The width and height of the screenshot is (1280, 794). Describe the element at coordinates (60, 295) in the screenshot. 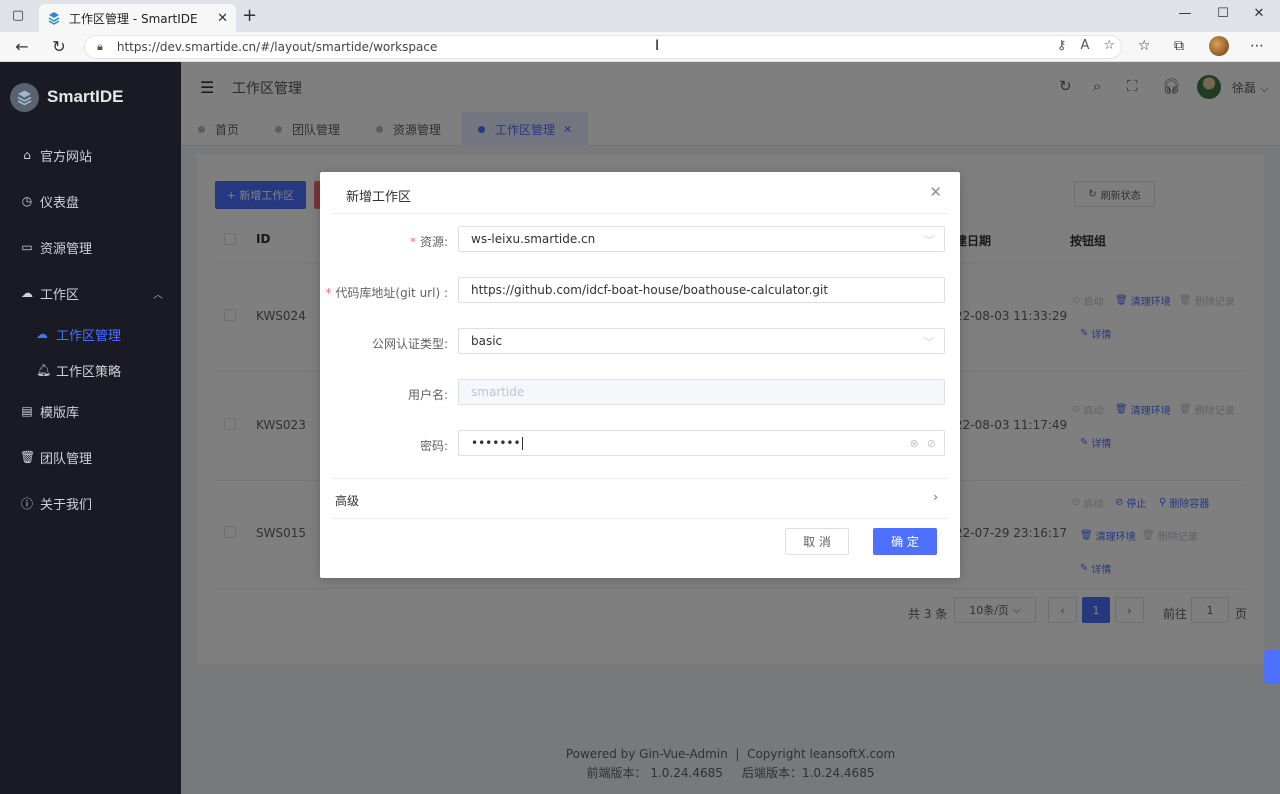

I see `sidebar-item-label: 工作区` at that location.